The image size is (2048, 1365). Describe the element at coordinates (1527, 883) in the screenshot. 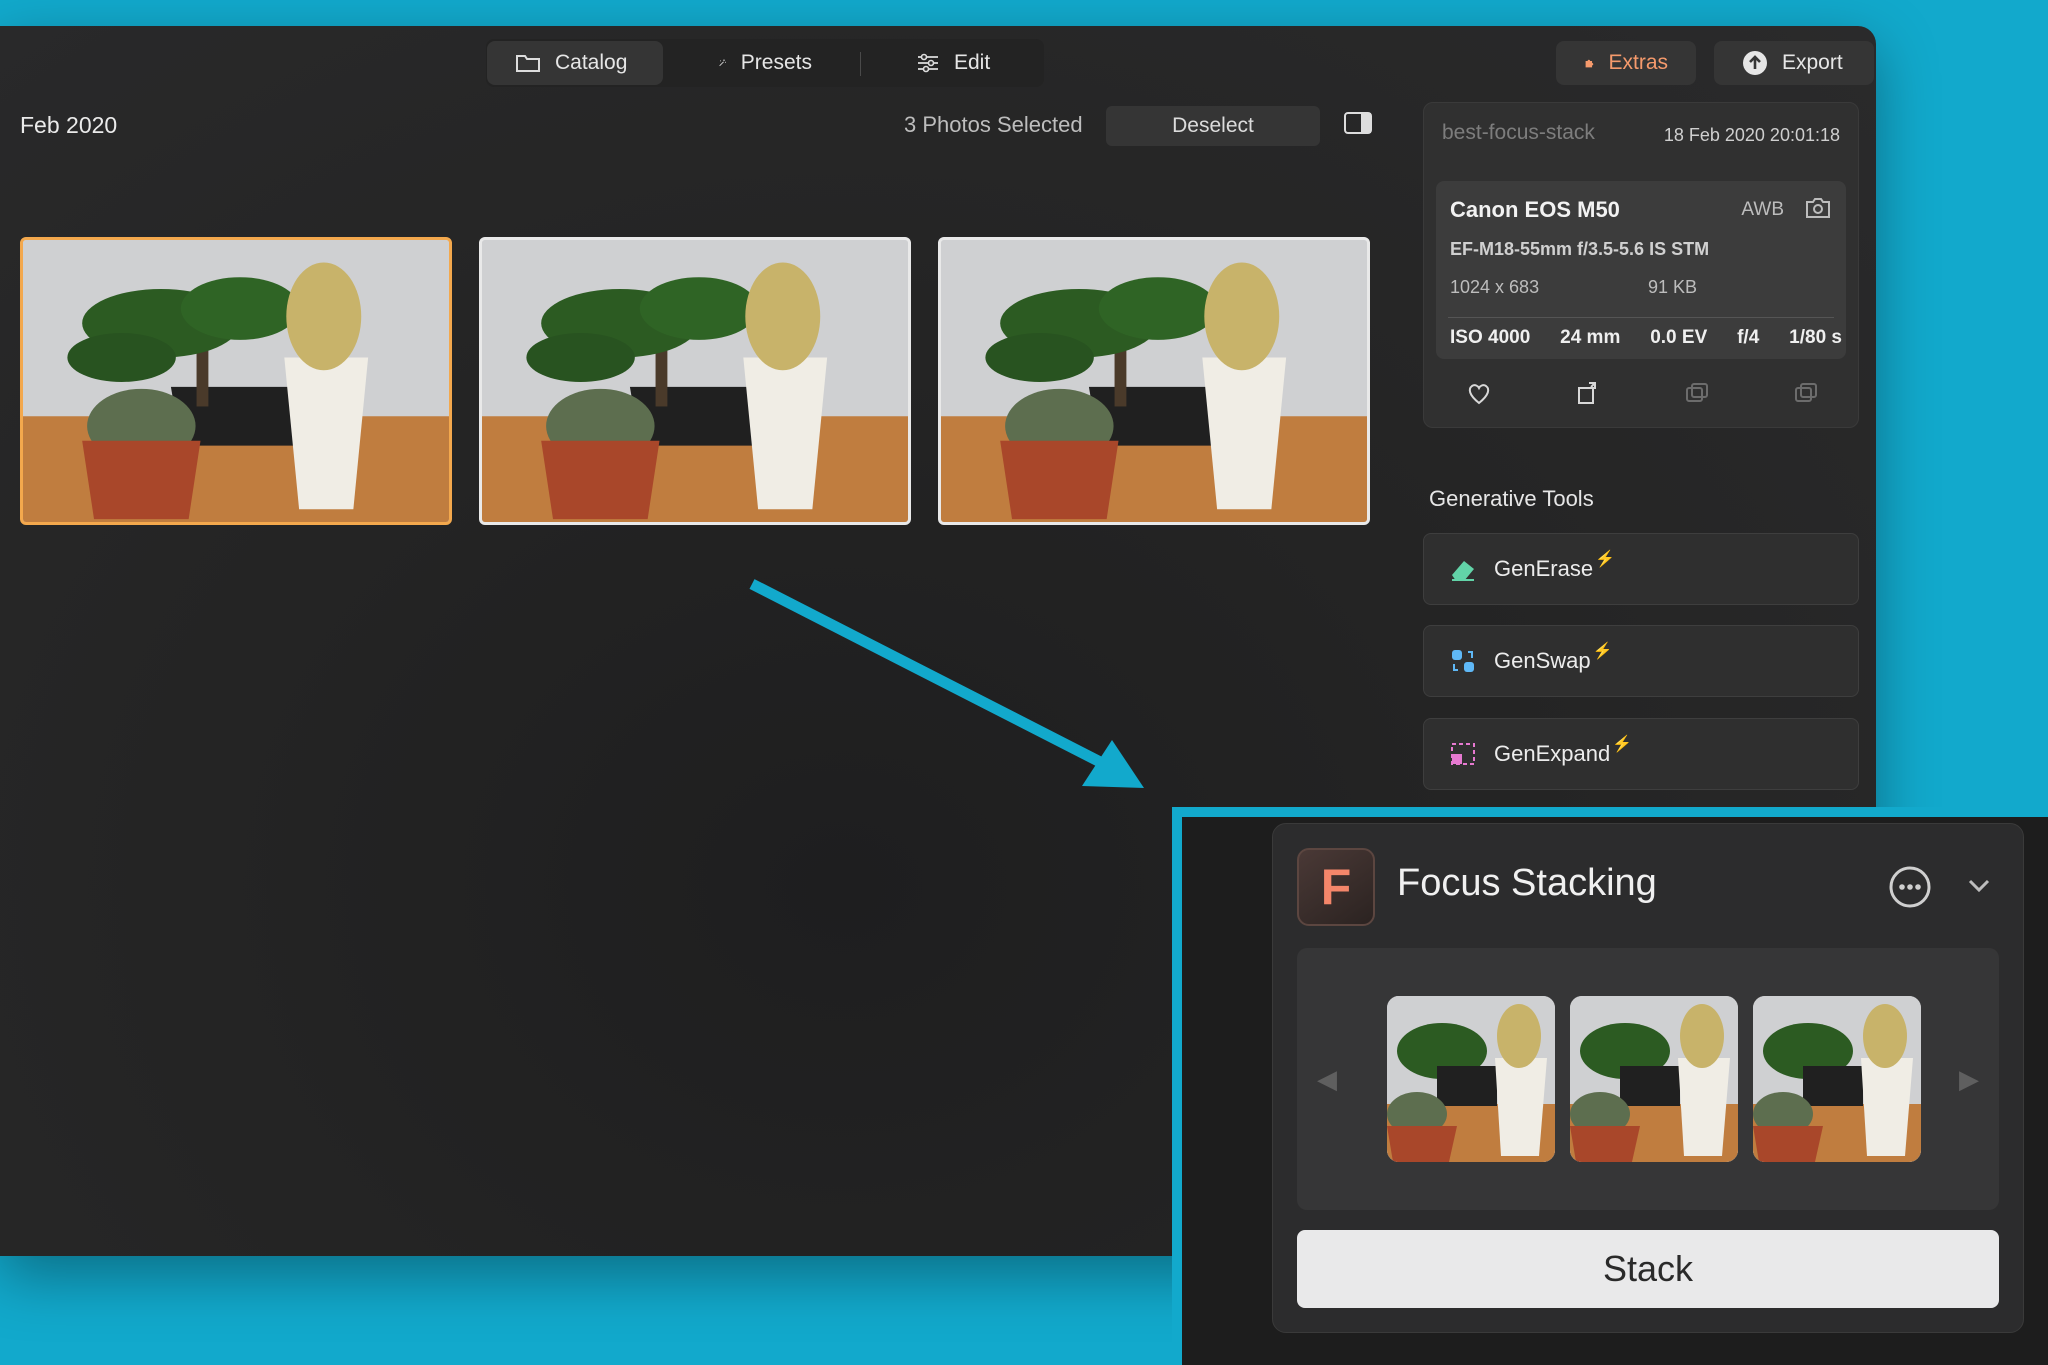

I see `panel-title: Focus Stacking` at that location.